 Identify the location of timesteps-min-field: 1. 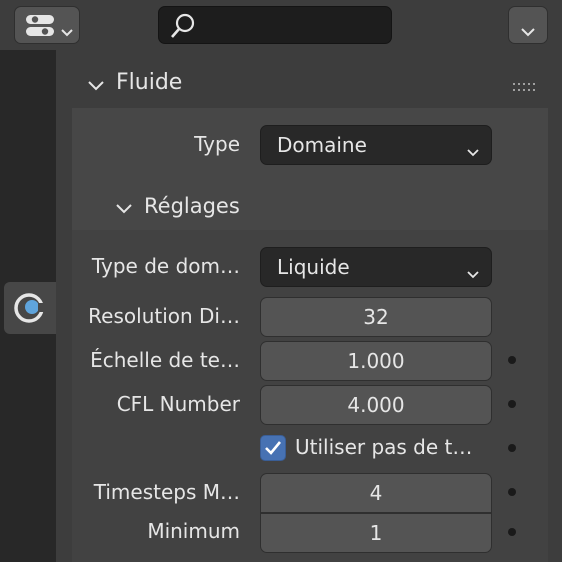
(376, 533).